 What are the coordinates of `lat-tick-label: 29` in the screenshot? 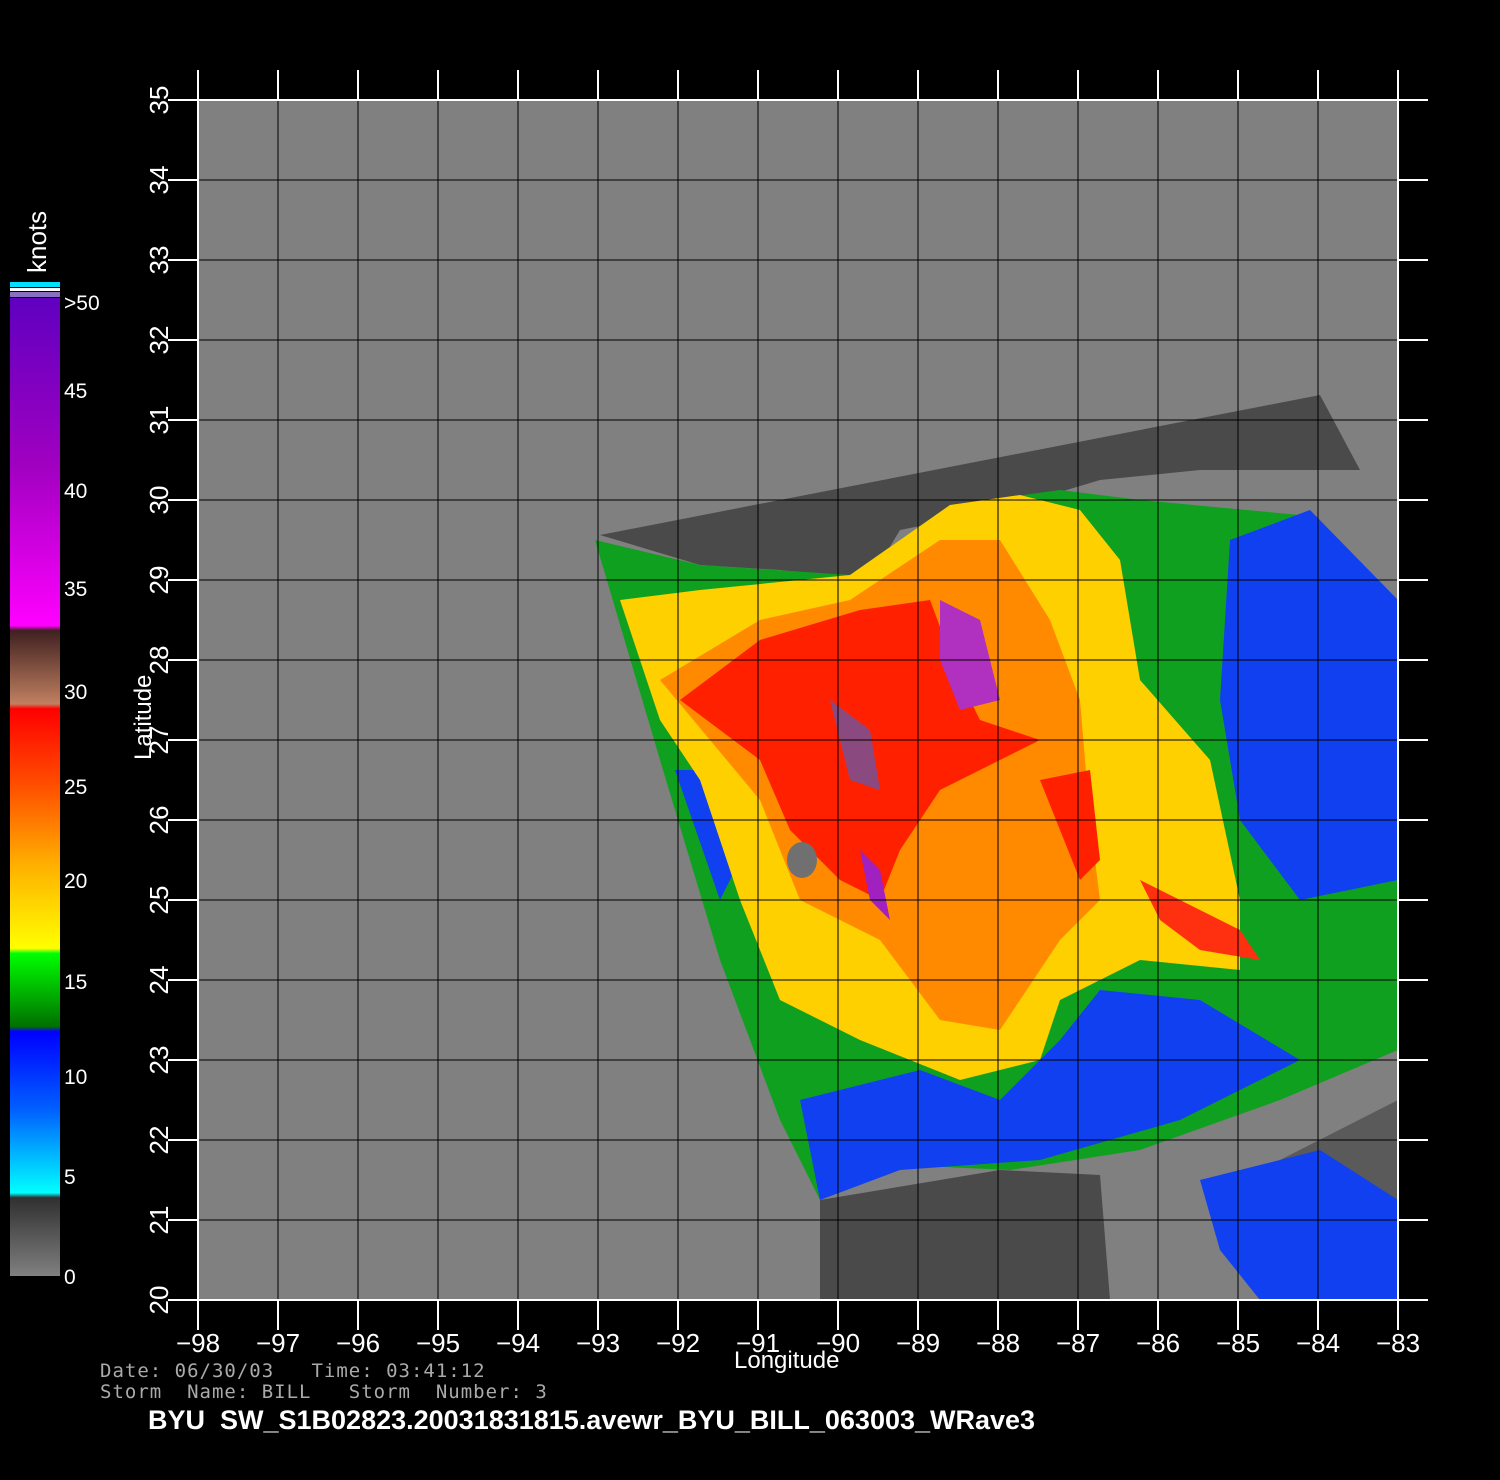 It's located at (159, 580).